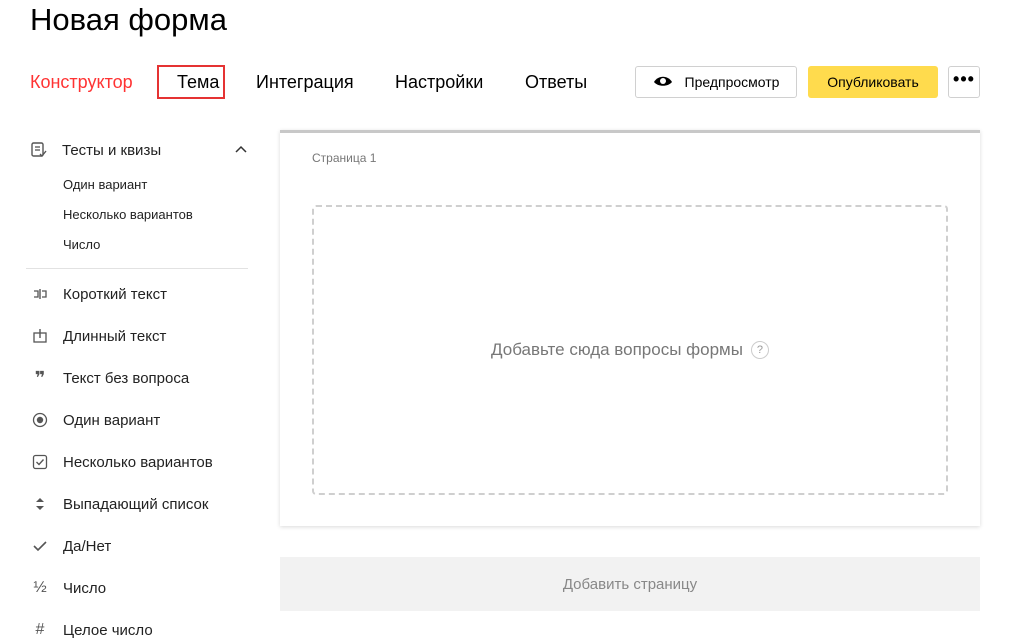  I want to click on page-label: Страница 1, so click(344, 158).